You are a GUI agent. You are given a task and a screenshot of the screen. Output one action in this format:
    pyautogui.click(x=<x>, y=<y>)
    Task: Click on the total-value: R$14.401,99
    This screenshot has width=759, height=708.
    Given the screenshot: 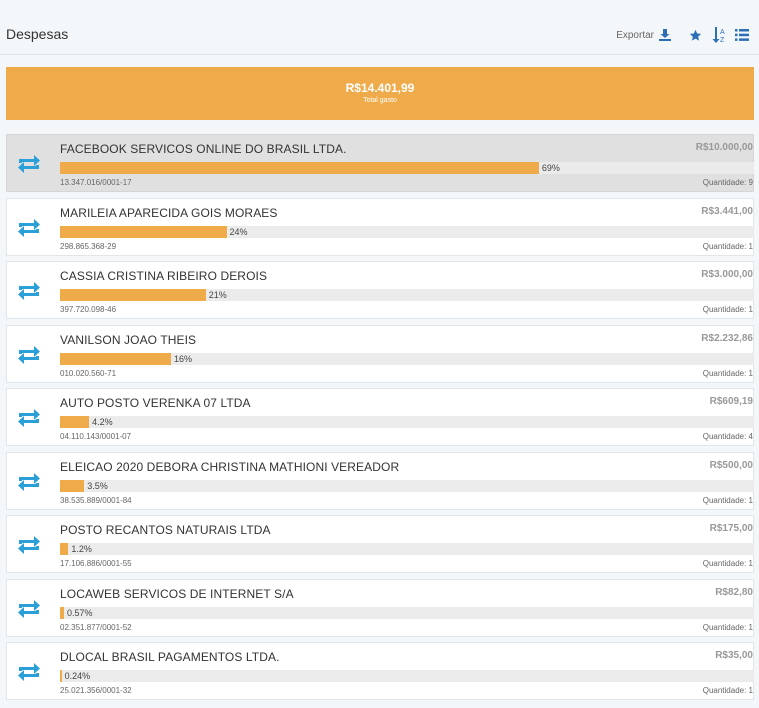 What is the action you would take?
    pyautogui.click(x=380, y=88)
    